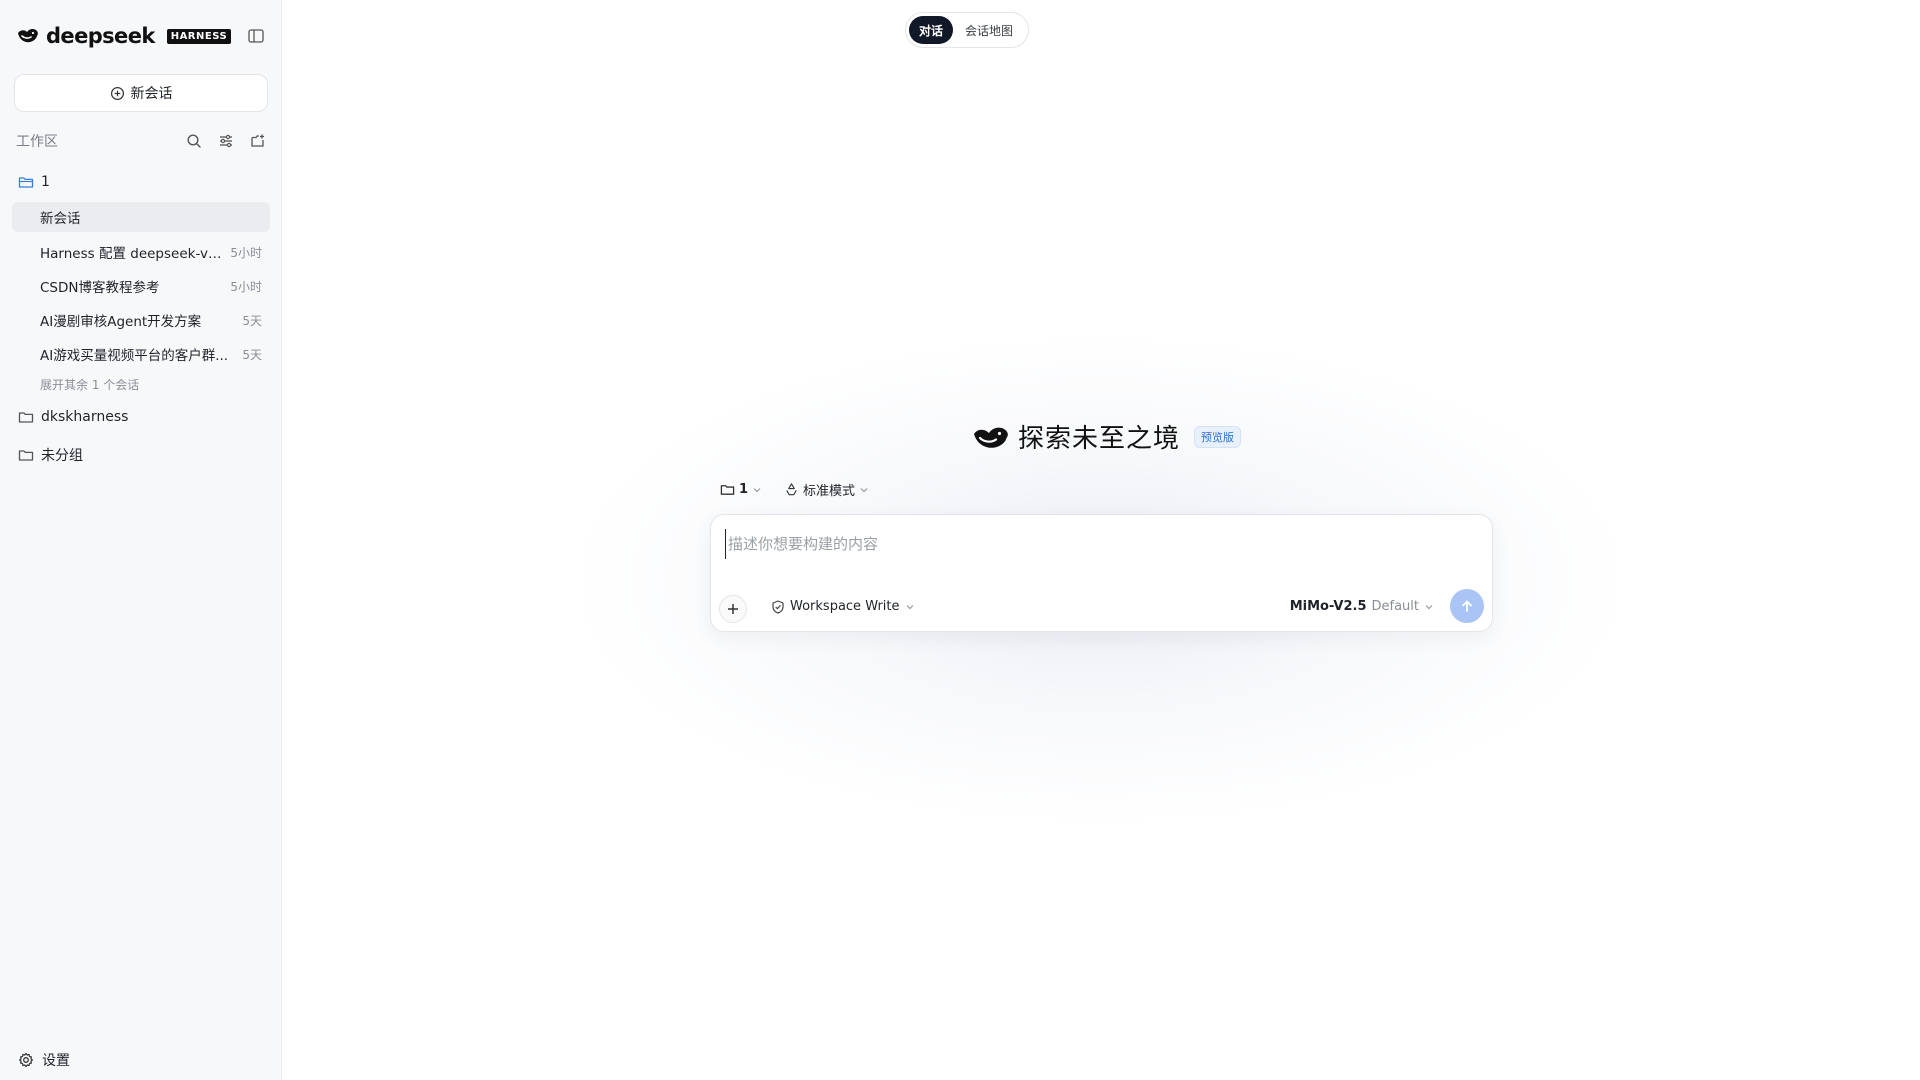 Image resolution: width=1920 pixels, height=1080 pixels. I want to click on model-selector: MiMo-V2.5 Default, so click(1362, 606).